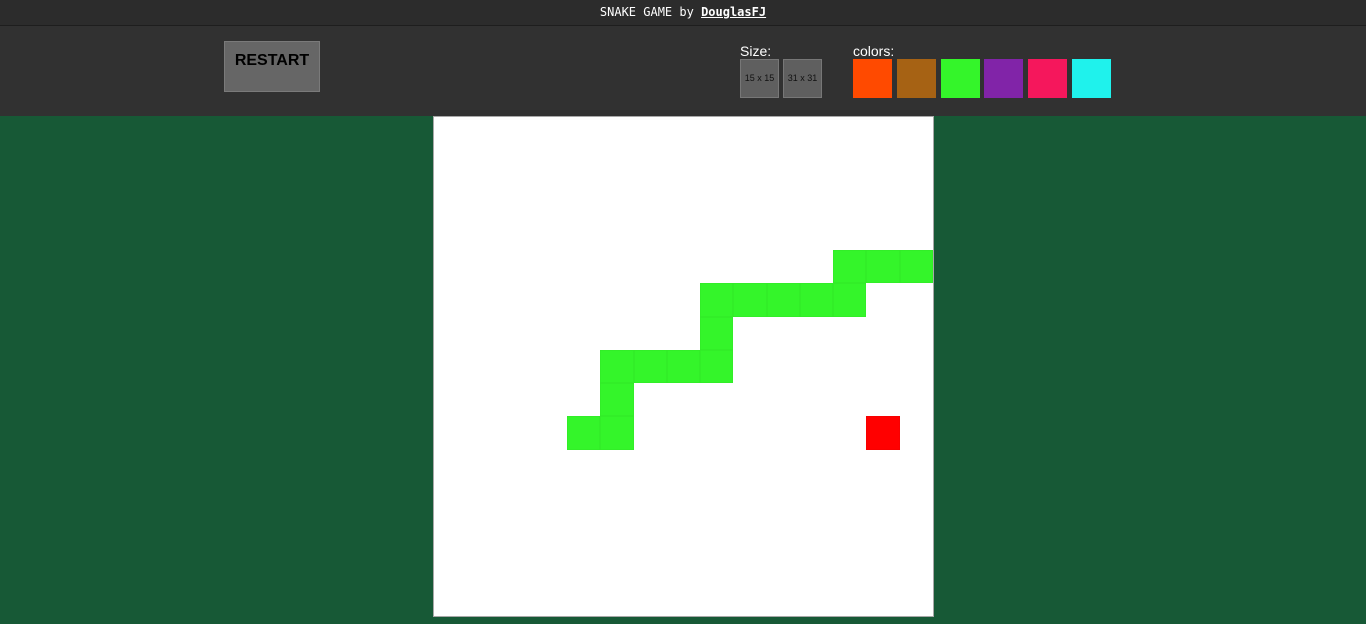 The image size is (1366, 624). What do you see at coordinates (916, 78) in the screenshot?
I see `color-swatch-brown` at bounding box center [916, 78].